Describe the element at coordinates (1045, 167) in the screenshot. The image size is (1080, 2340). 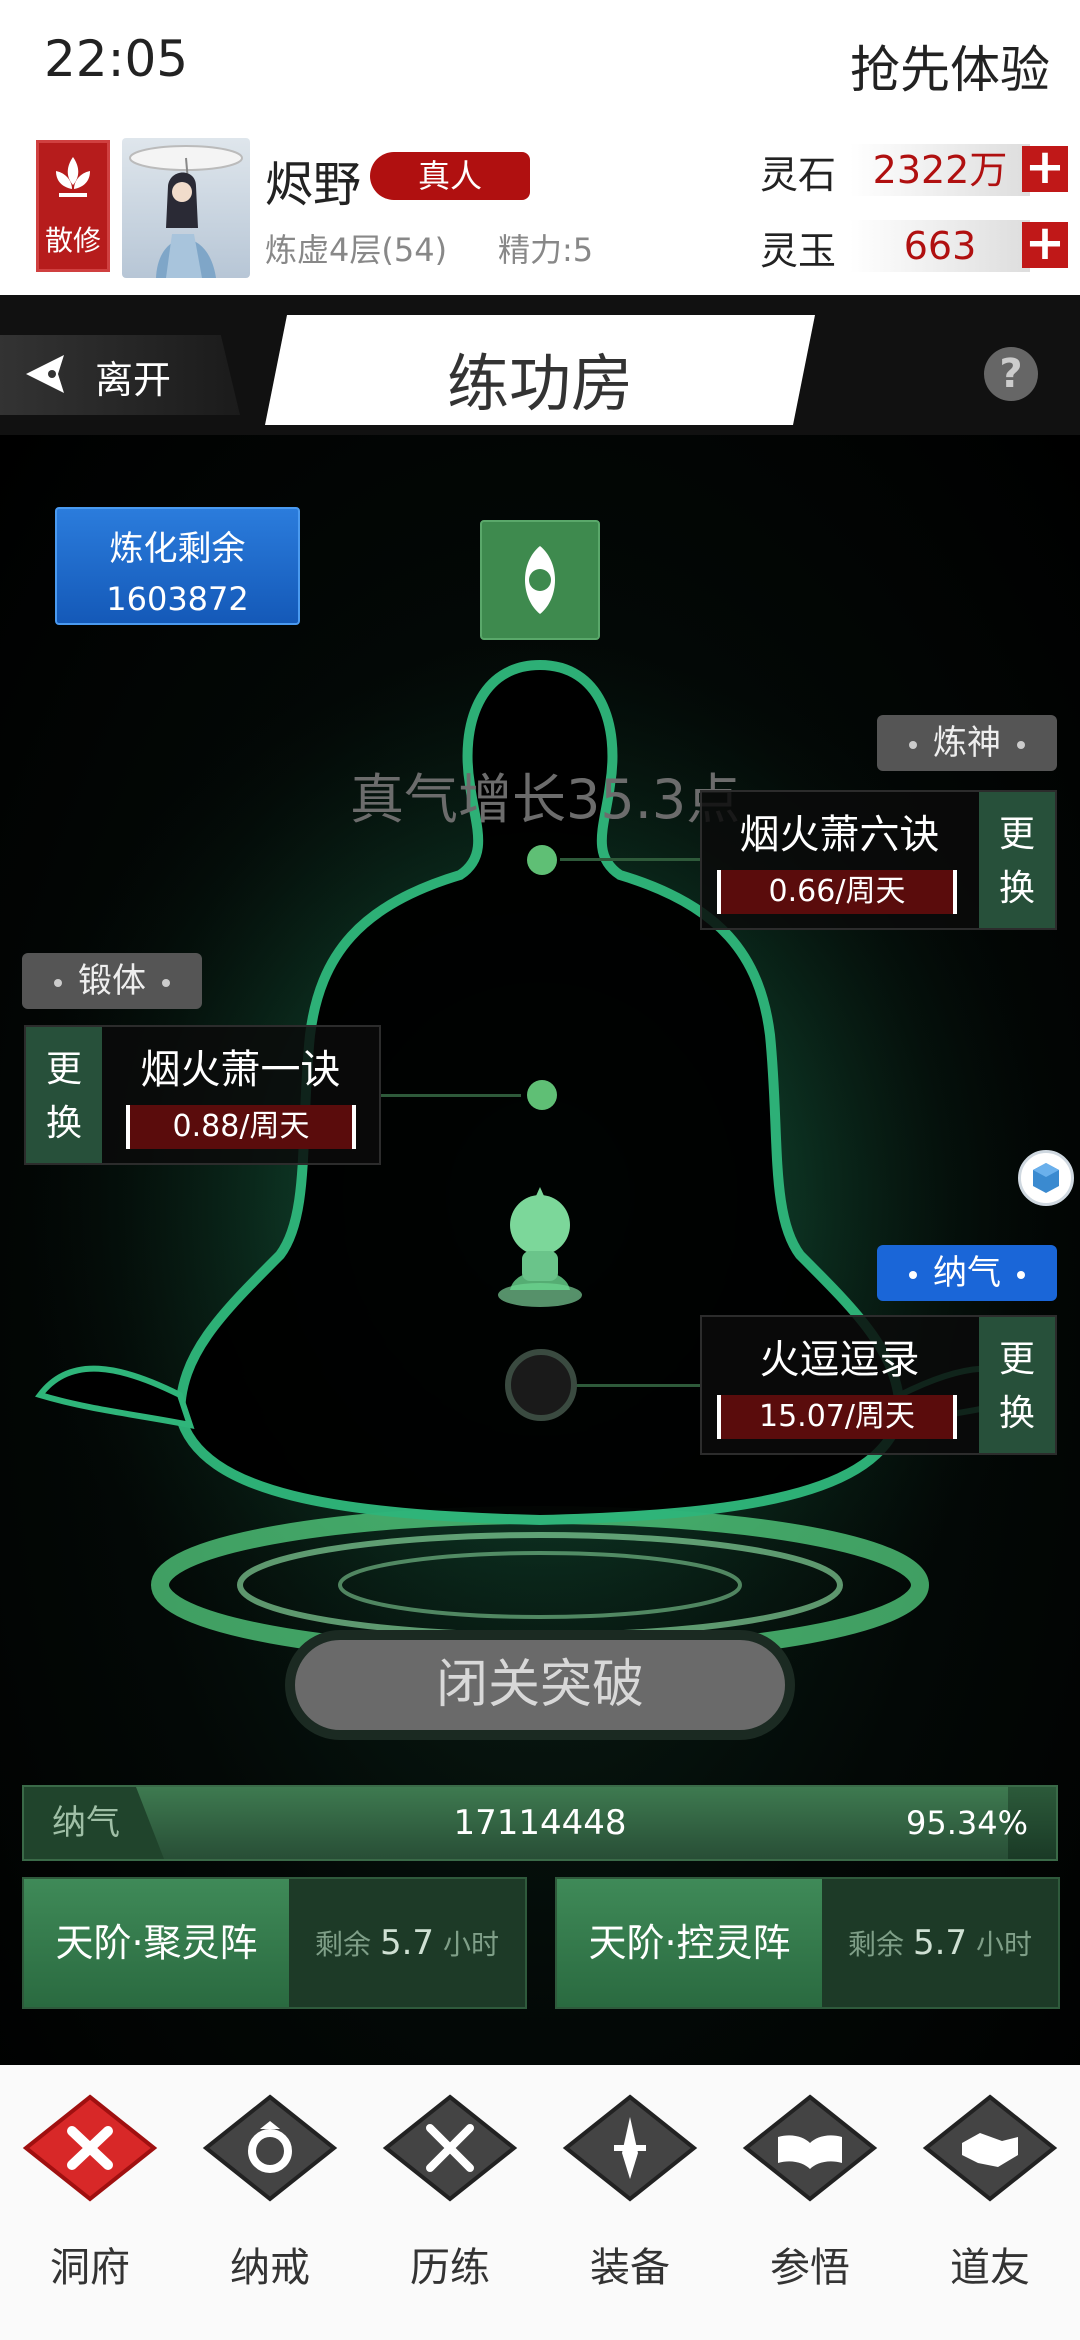
I see `add-spirit-stone-button: +` at that location.